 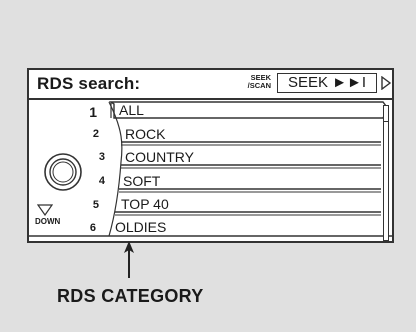 I want to click on category-number-2: 2, so click(x=95, y=134).